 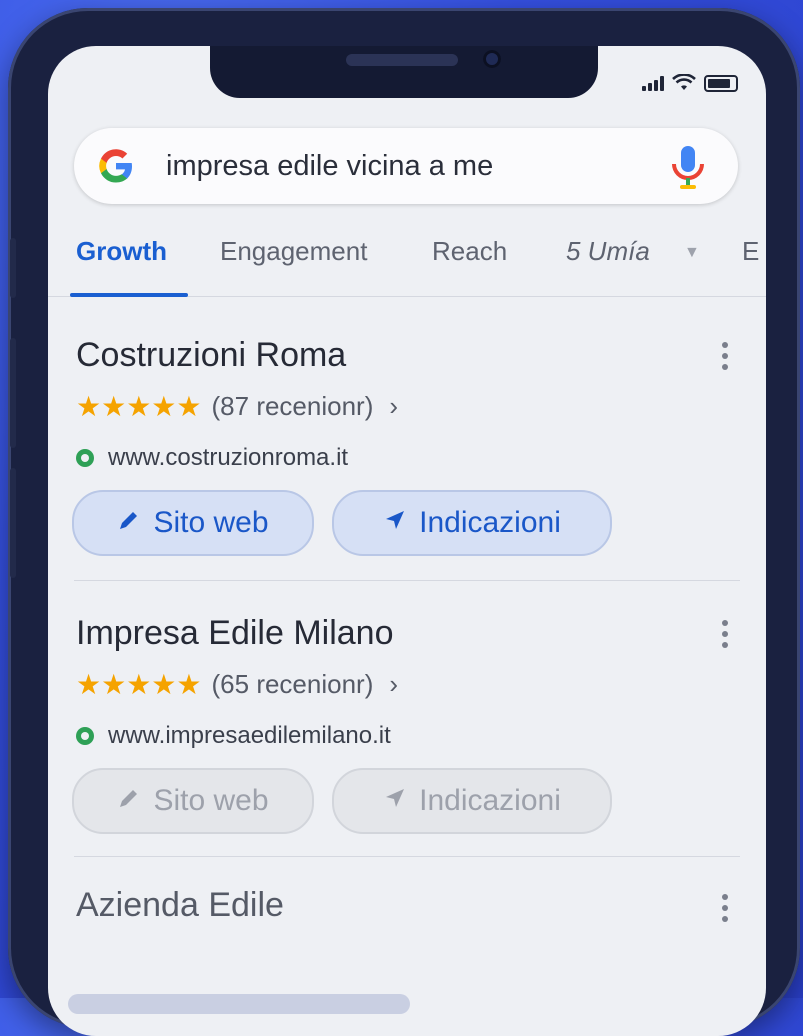 What do you see at coordinates (407, 261) in the screenshot?
I see `search-tabs: Growth Engagement Reach 5 Umía ▼ E` at bounding box center [407, 261].